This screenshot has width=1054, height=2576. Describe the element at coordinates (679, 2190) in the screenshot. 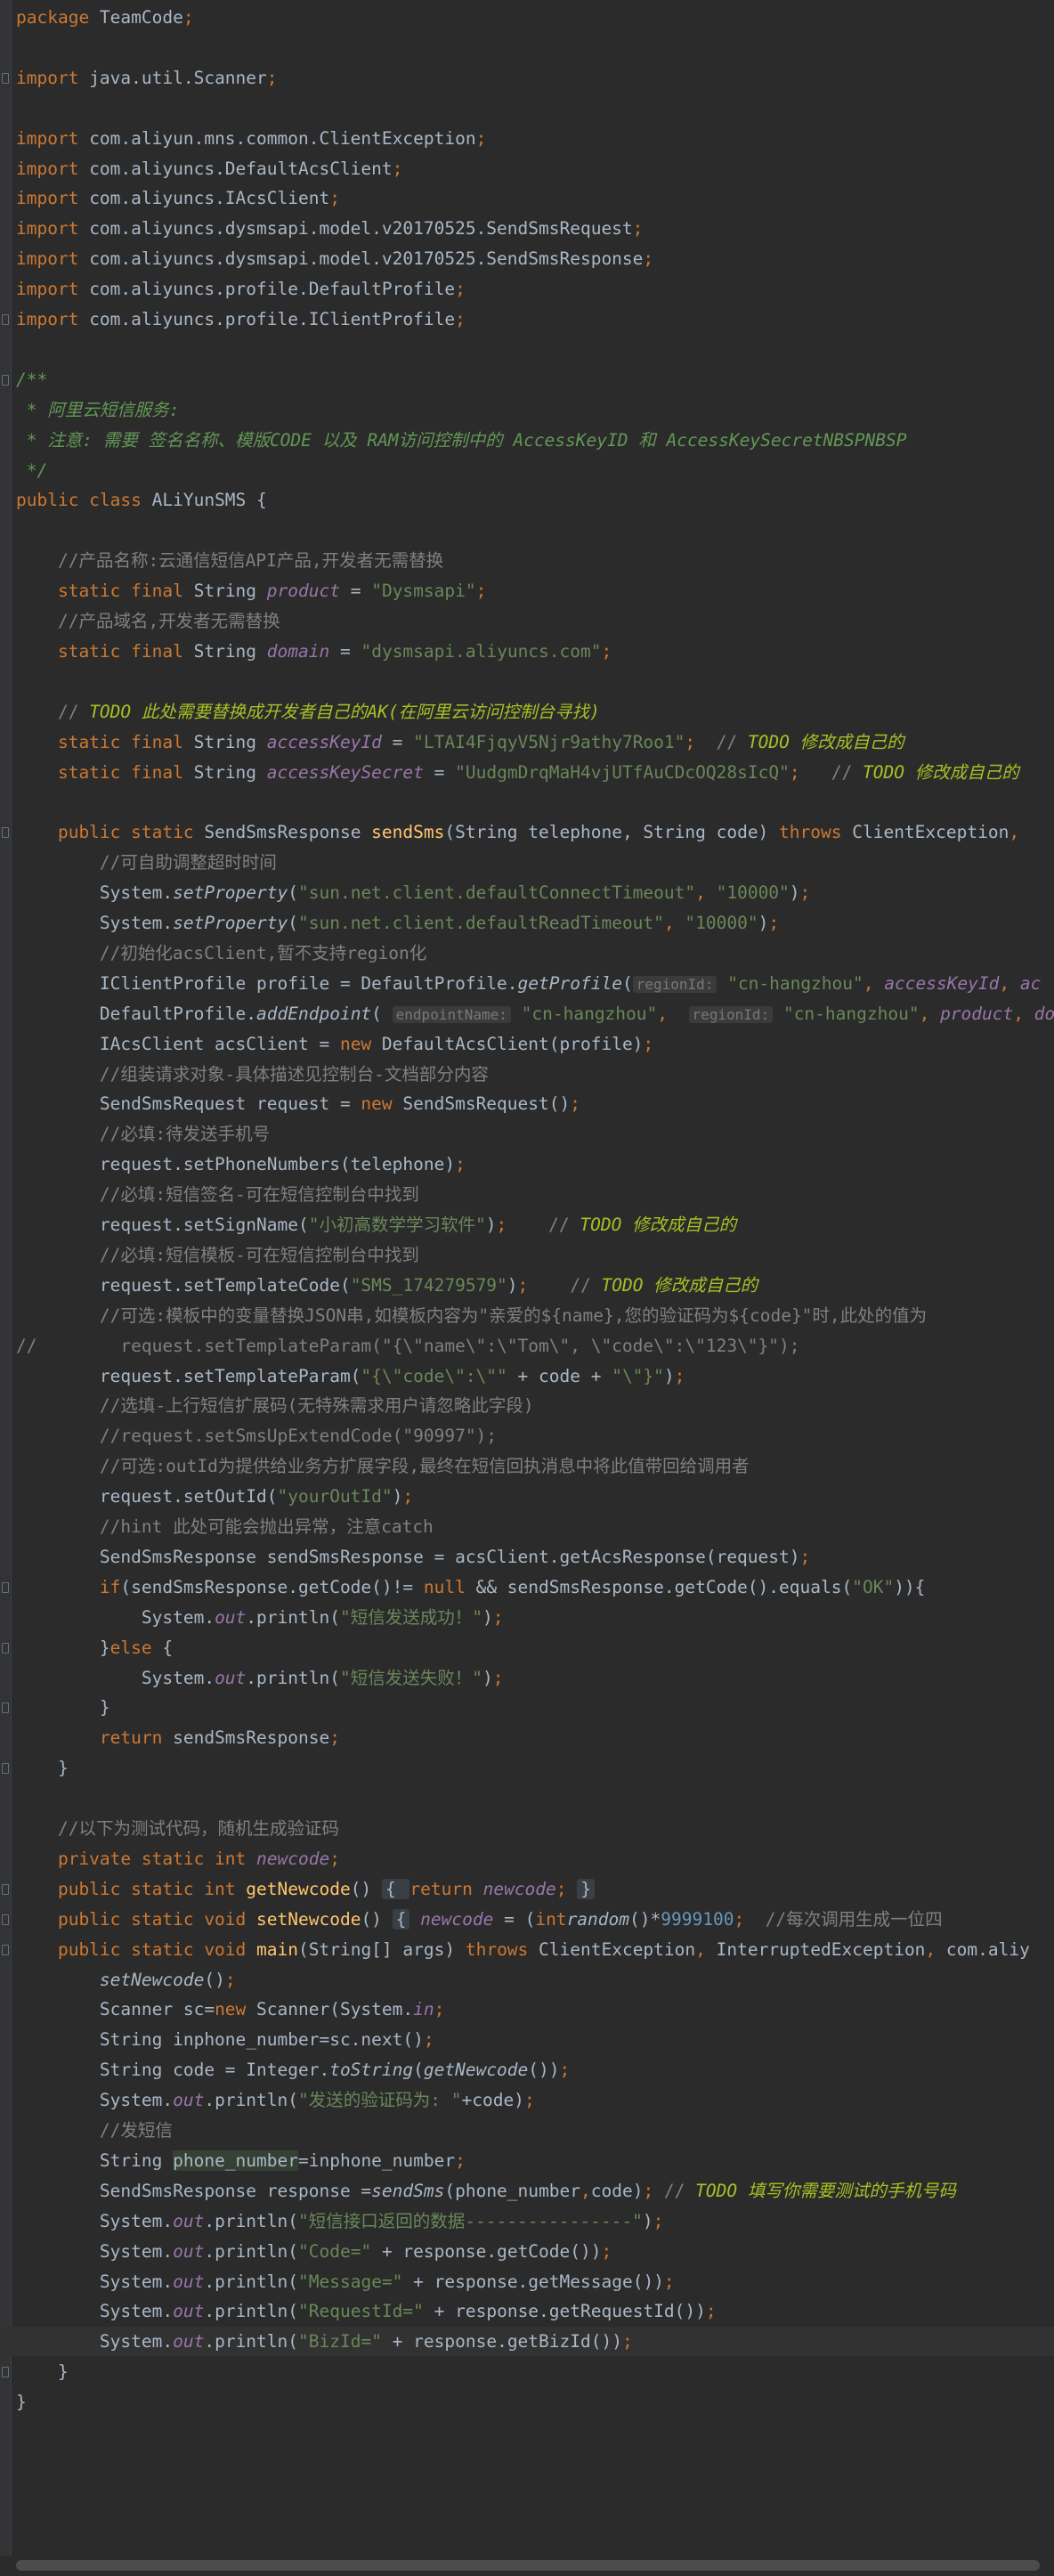

I see `code-token: //` at that location.